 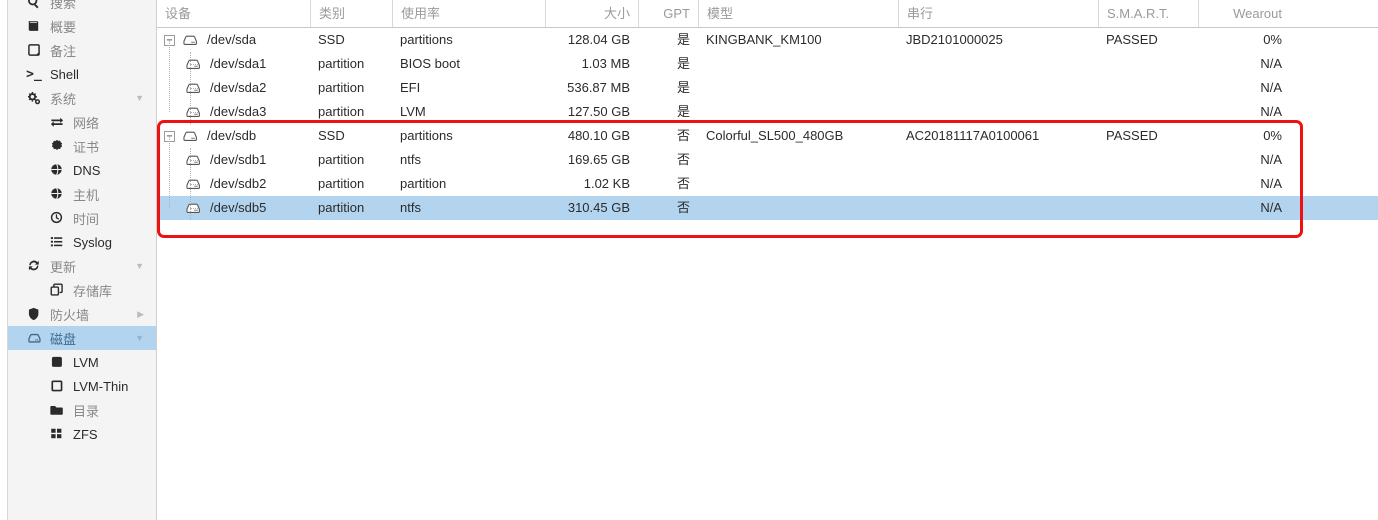 What do you see at coordinates (598, 207) in the screenshot?
I see `cell-size: 310.45 GB` at bounding box center [598, 207].